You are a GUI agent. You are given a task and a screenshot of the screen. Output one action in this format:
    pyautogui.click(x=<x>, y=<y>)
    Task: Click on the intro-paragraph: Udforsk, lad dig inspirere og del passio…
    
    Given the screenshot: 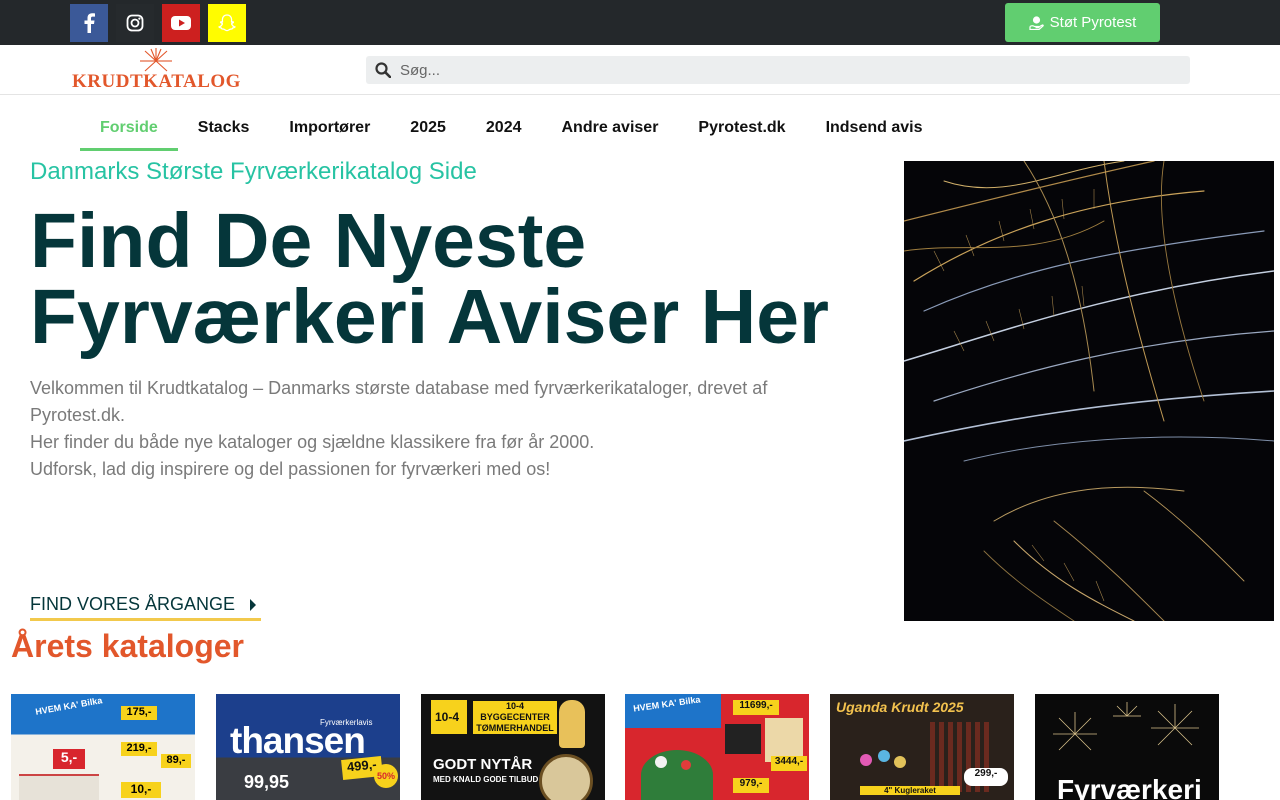 What is the action you would take?
    pyautogui.click(x=290, y=469)
    